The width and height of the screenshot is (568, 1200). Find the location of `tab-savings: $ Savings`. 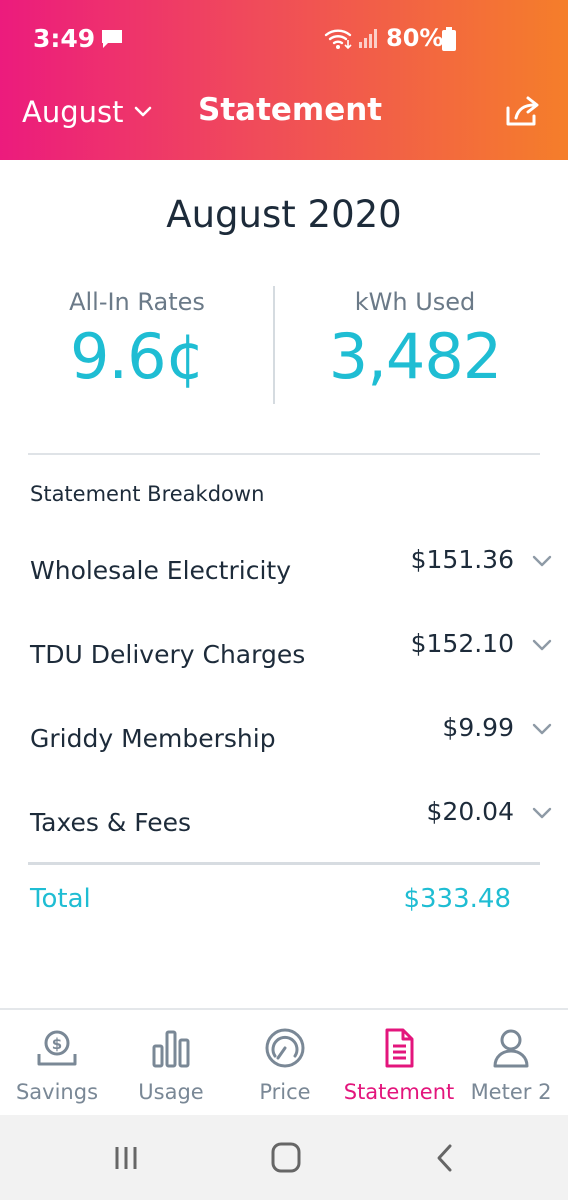

tab-savings: $ Savings is located at coordinates (57, 1063).